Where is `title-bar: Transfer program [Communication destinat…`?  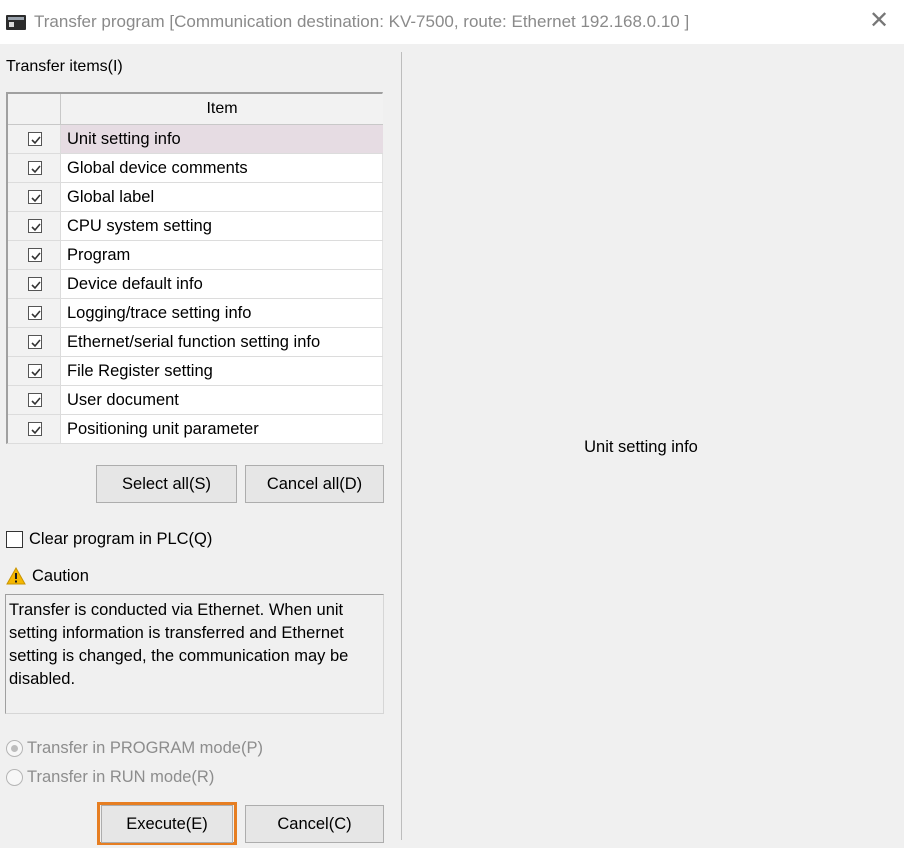
title-bar: Transfer program [Communication destinat… is located at coordinates (452, 22).